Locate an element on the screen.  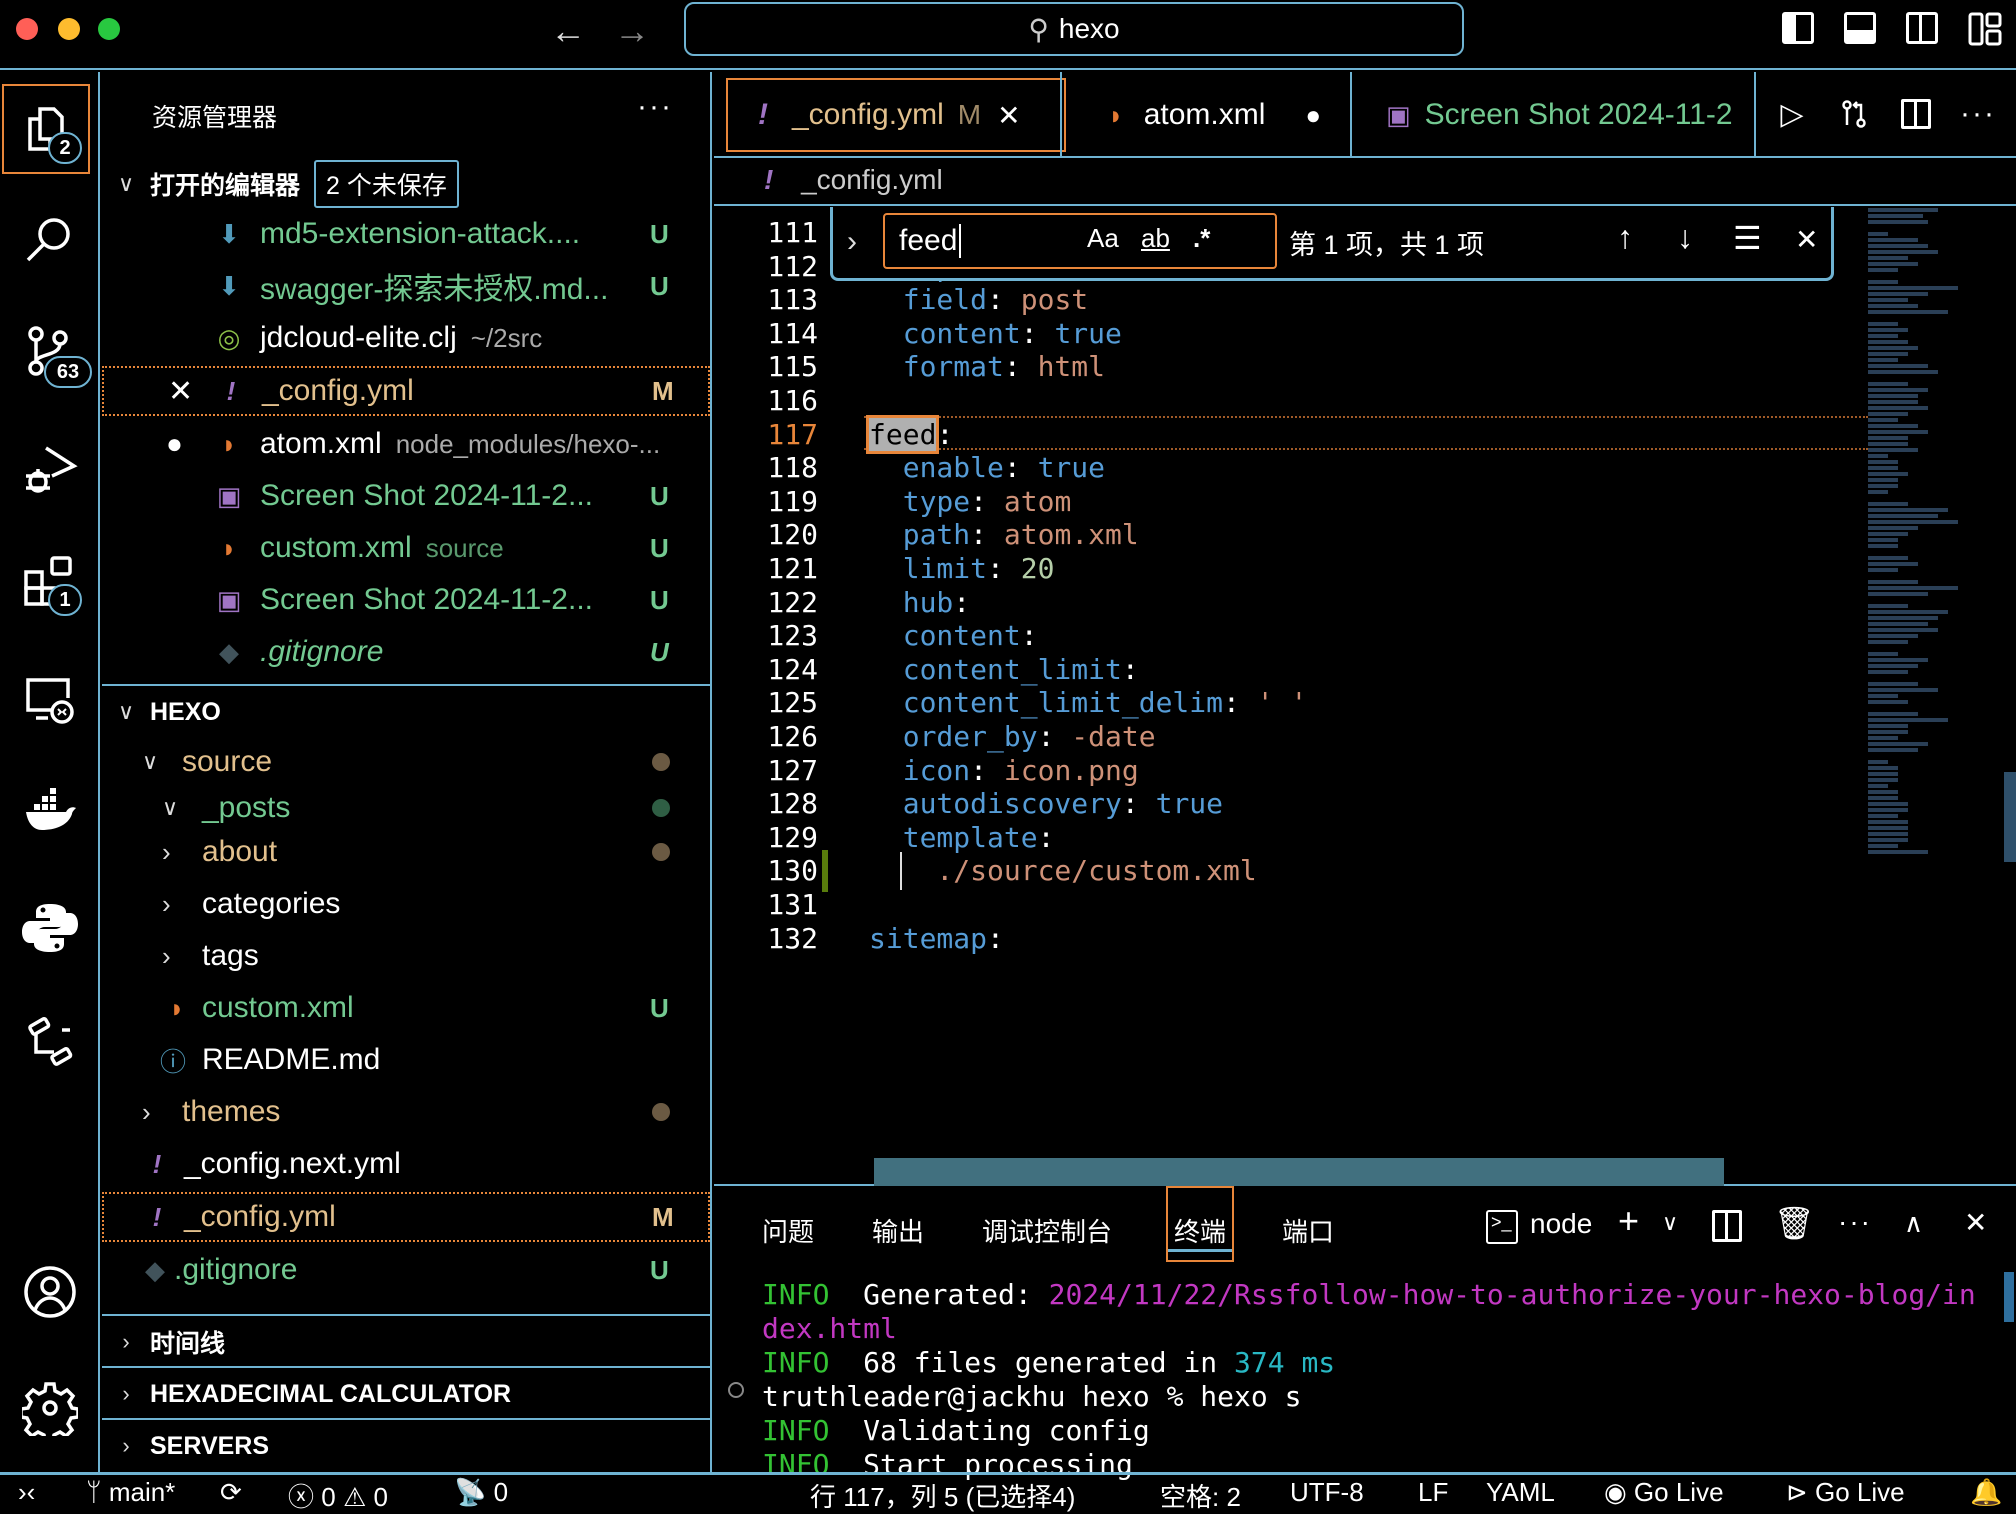
run-icon: ▷ is located at coordinates (1792, 114).